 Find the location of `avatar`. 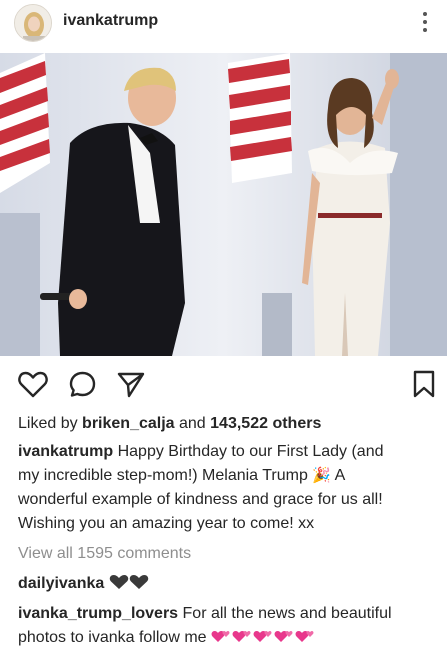

avatar is located at coordinates (33, 23).